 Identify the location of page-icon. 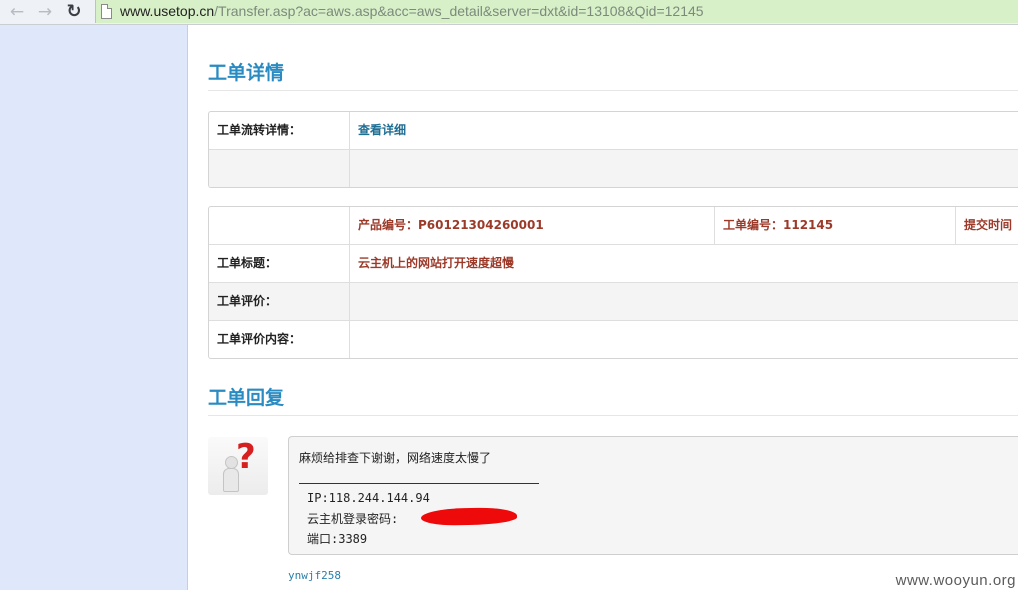
(106, 11).